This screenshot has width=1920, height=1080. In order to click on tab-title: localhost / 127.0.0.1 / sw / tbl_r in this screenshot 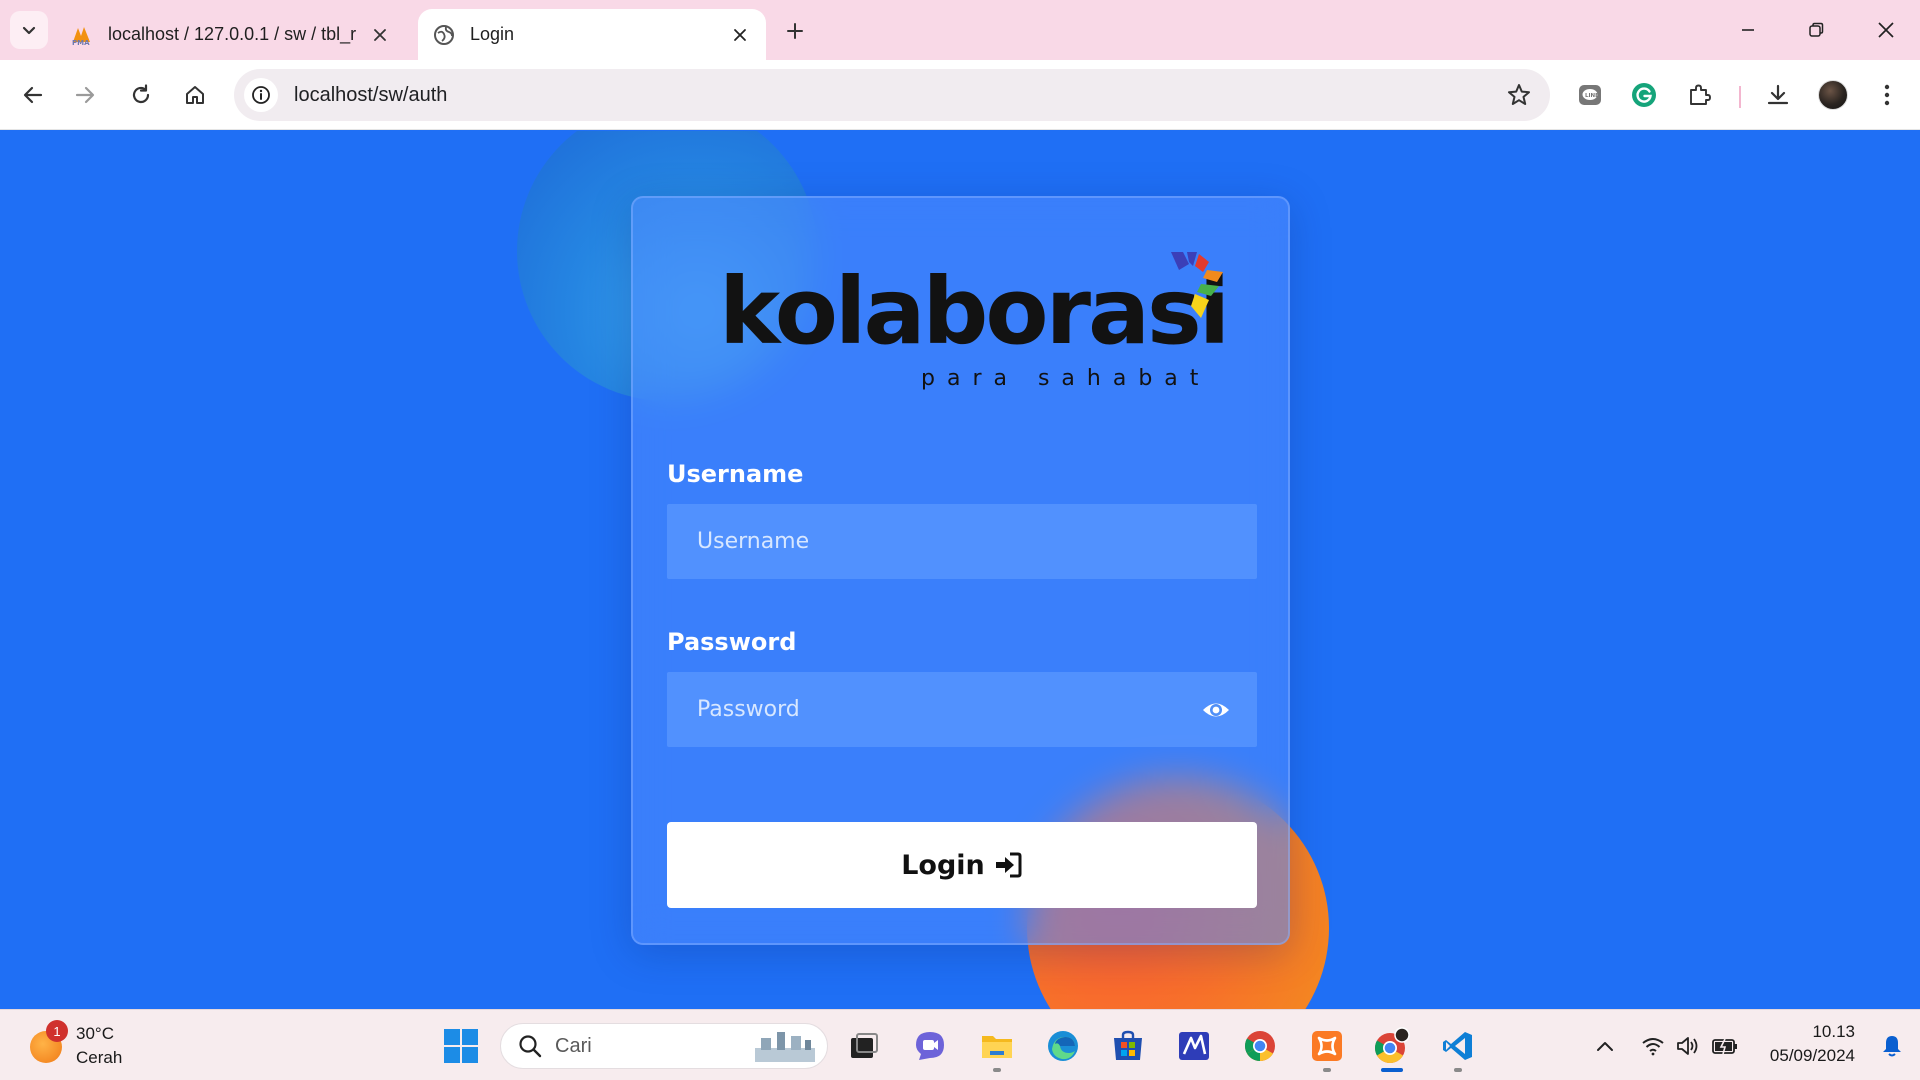, I will do `click(232, 34)`.